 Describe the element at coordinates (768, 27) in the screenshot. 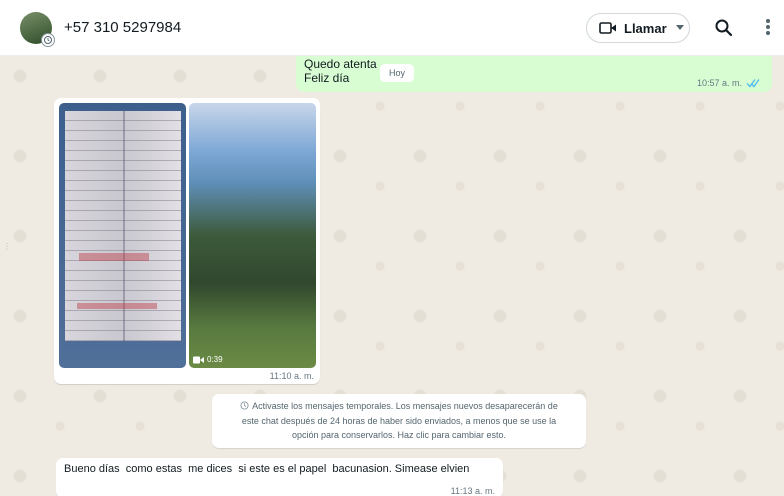

I see `menu-dots-icon` at that location.